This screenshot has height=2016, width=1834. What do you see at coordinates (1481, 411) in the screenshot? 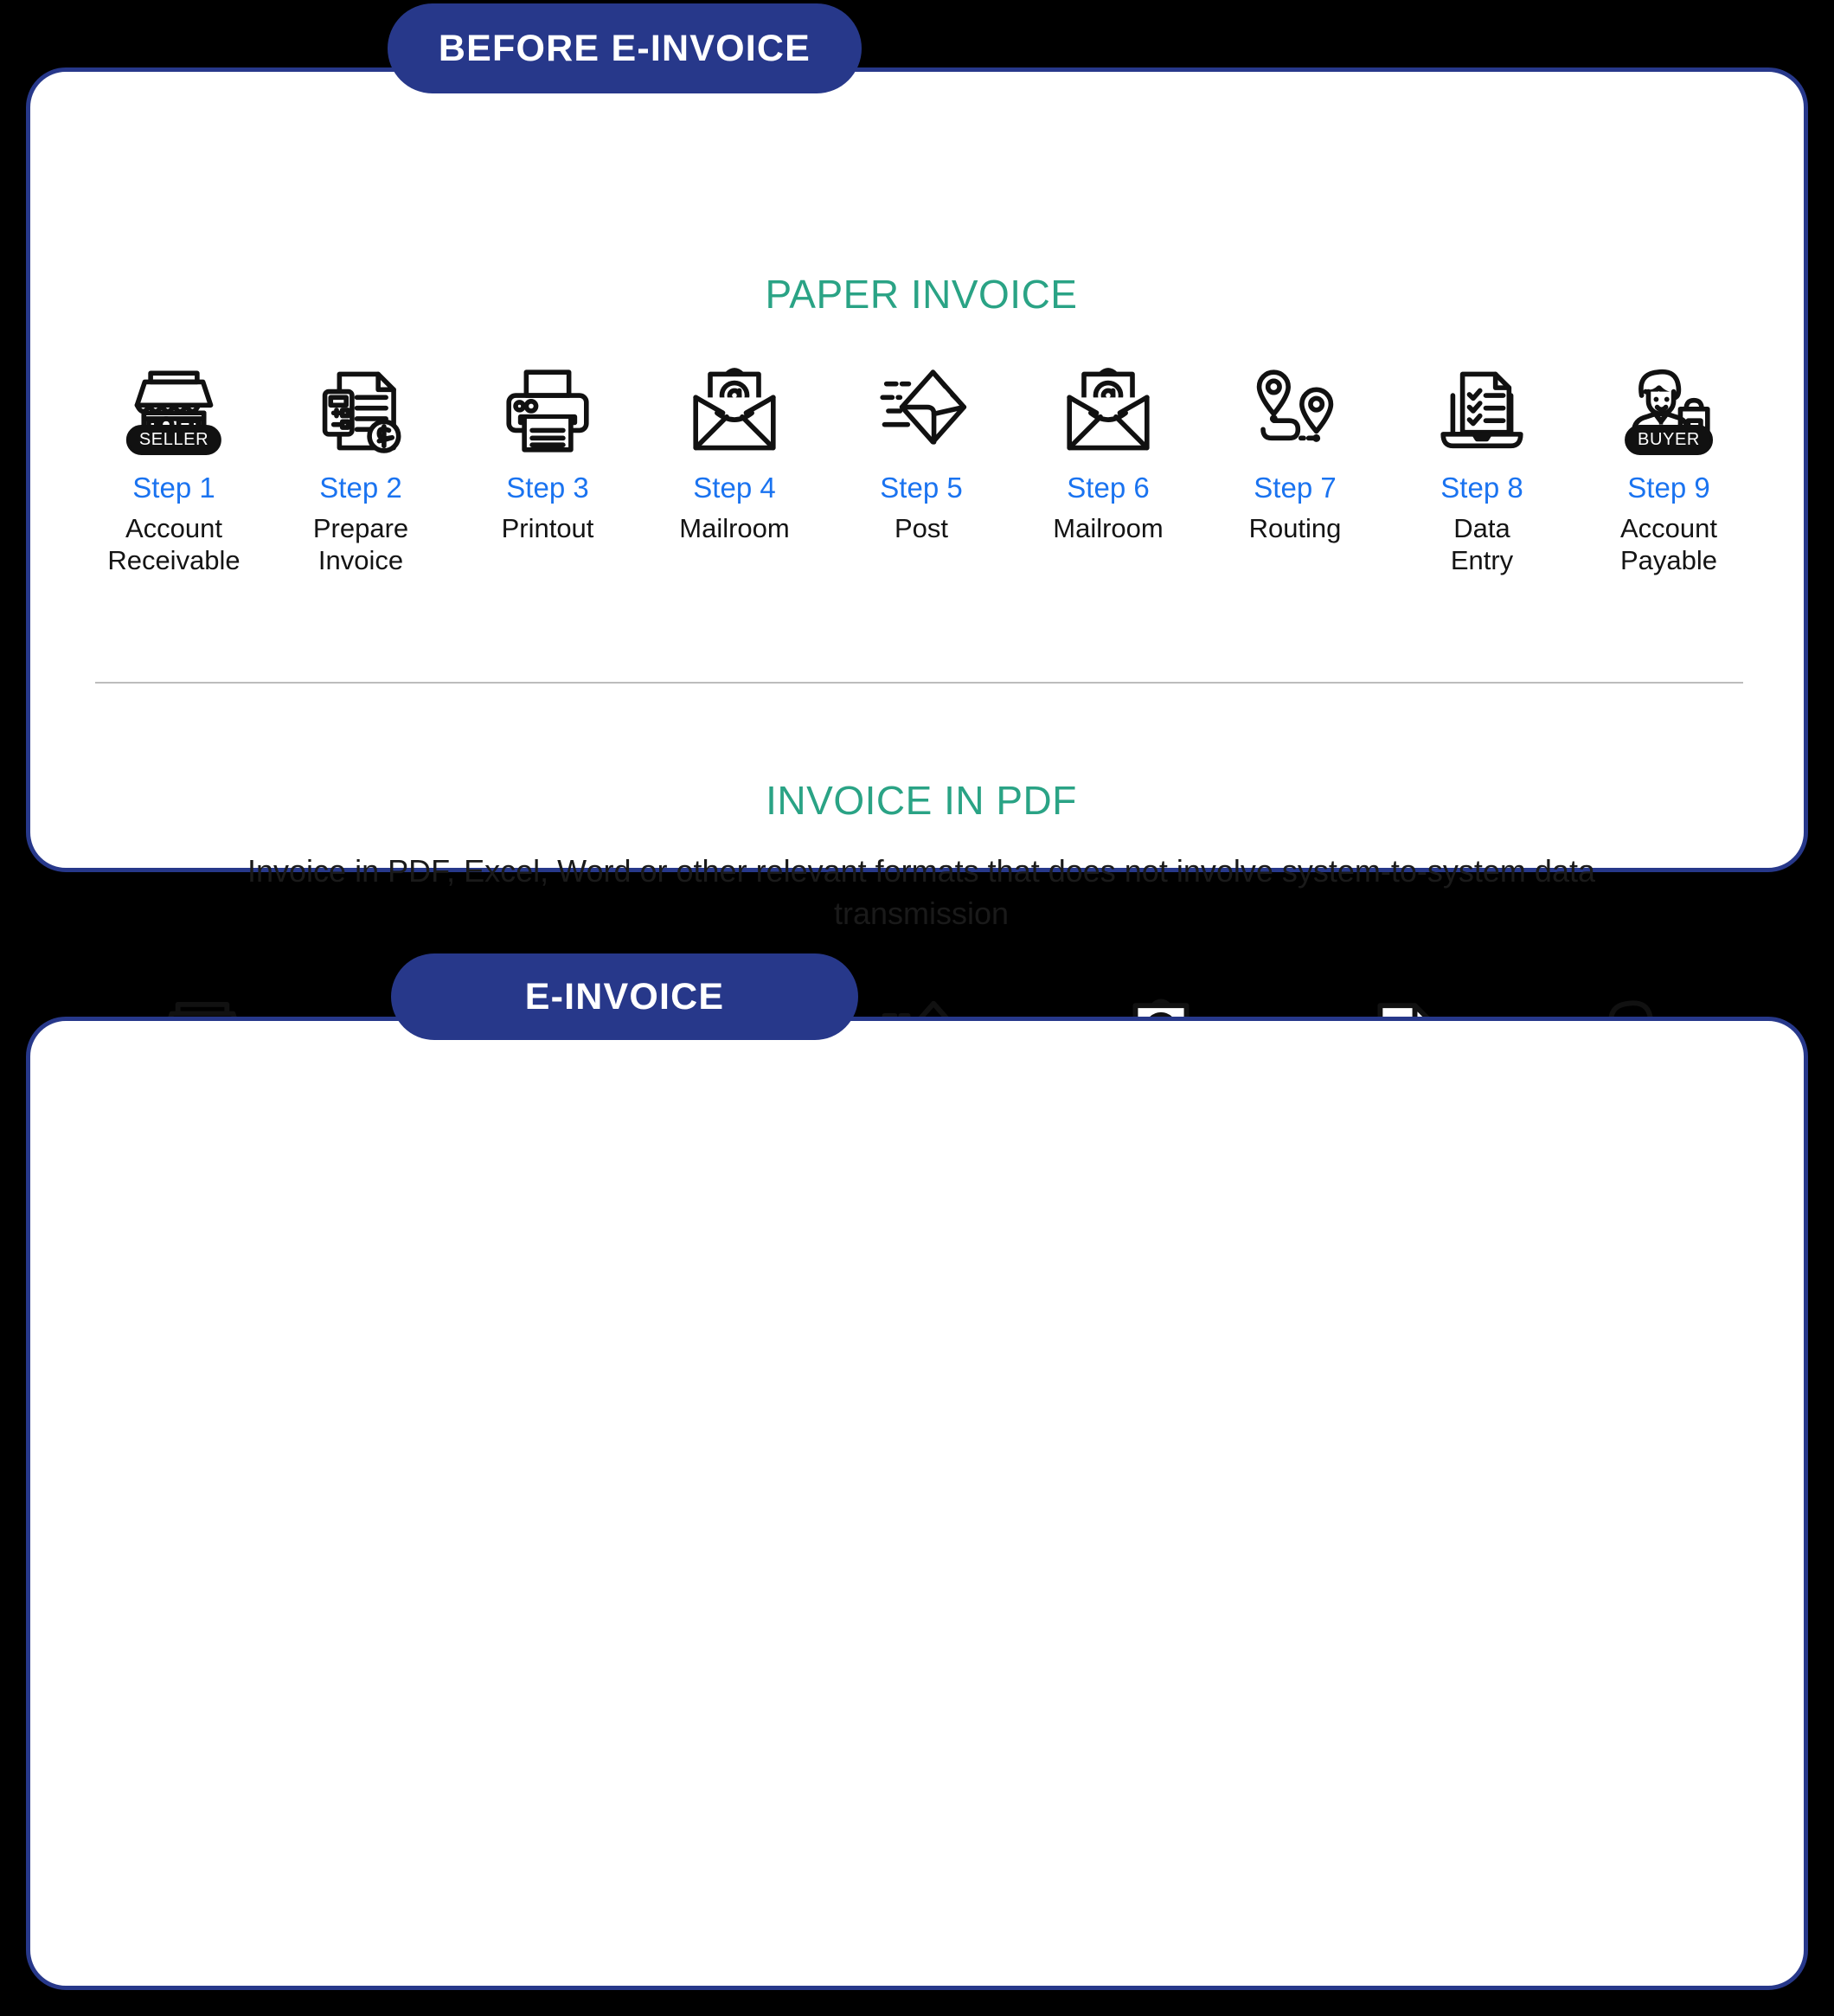
I see `laptop-checklist-icon` at bounding box center [1481, 411].